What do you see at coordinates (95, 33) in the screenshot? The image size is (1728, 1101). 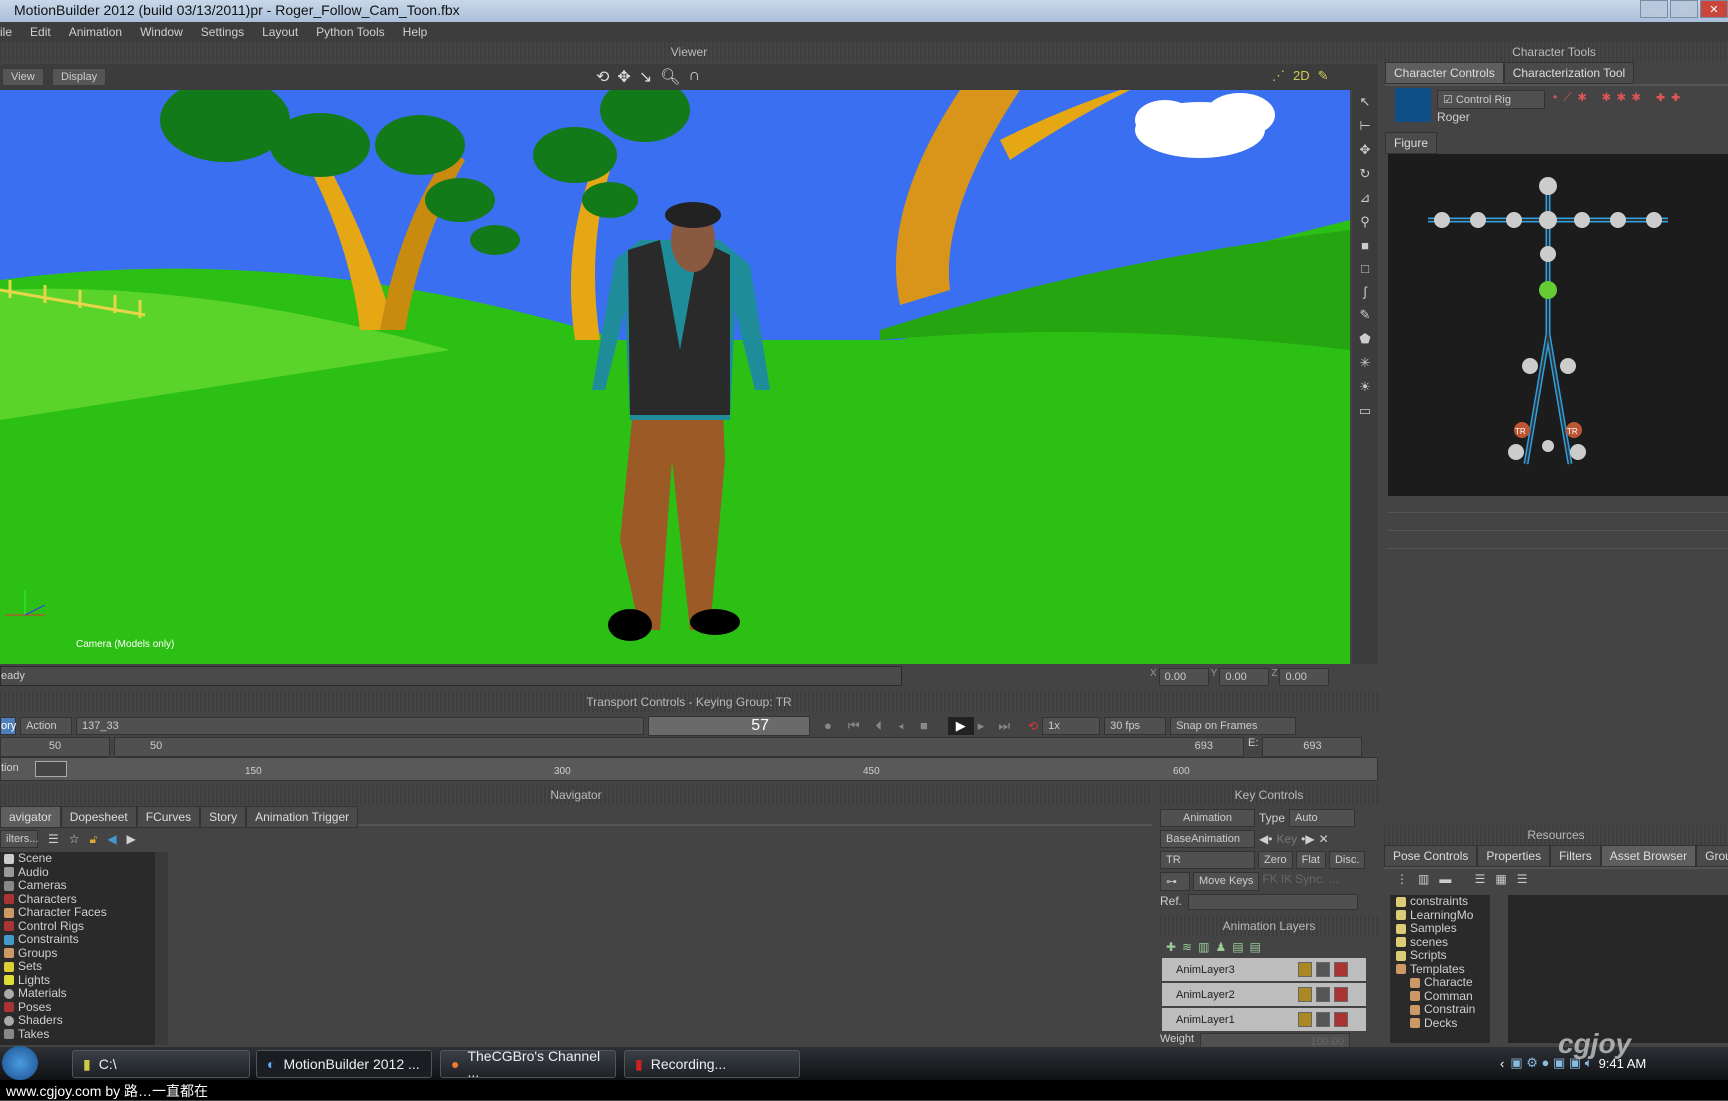 I see `menu-animation: Animation` at bounding box center [95, 33].